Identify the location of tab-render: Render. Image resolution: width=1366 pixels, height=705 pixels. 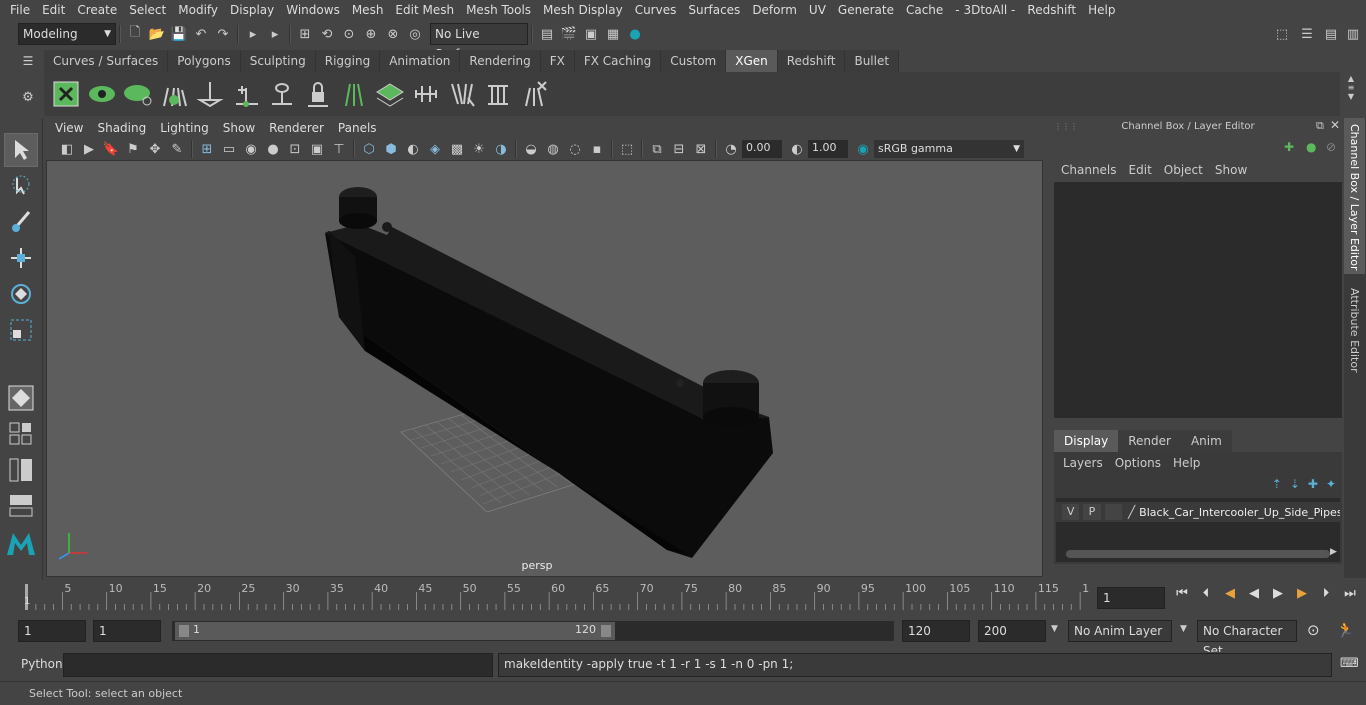
(1149, 441).